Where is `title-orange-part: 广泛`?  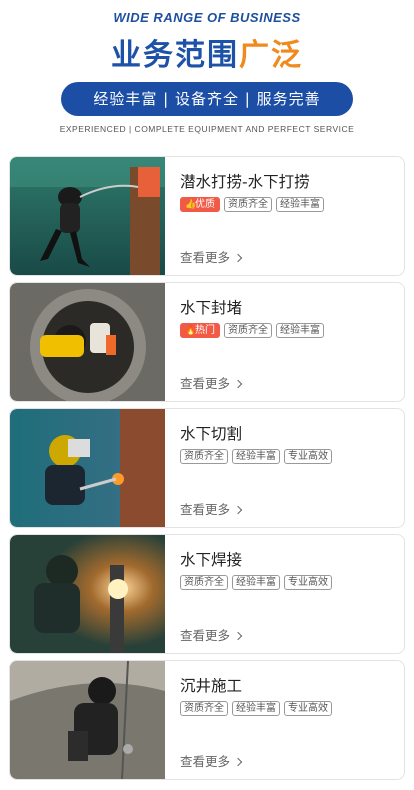
title-orange-part: 广泛 is located at coordinates (271, 55).